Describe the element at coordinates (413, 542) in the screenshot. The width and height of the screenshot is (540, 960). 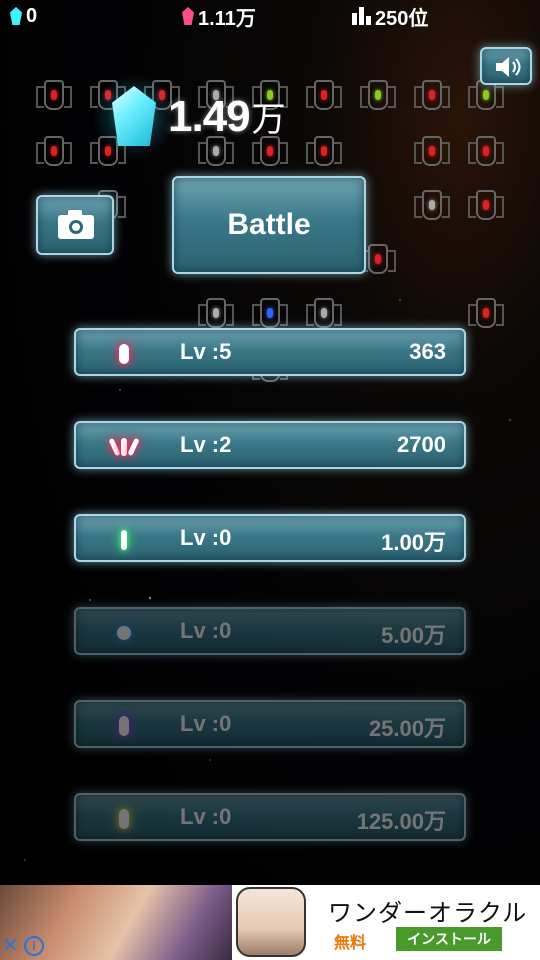
I see `upgrade-cost: 1.00万` at that location.